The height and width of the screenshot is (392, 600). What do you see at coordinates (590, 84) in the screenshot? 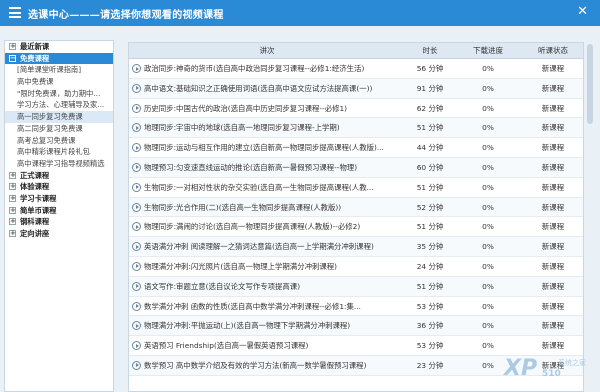
I see `scrollbar-thumb` at bounding box center [590, 84].